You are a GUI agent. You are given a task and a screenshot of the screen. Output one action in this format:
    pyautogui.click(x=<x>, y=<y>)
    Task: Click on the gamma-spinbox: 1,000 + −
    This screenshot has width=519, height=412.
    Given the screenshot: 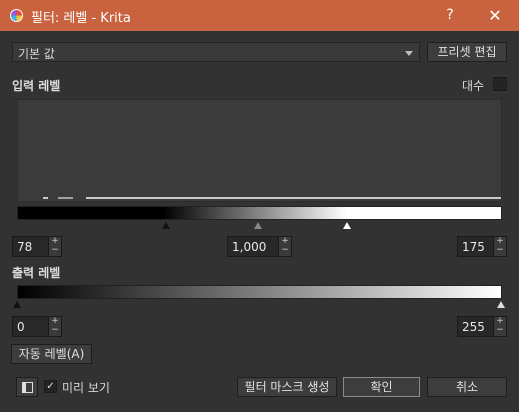 What is the action you would take?
    pyautogui.click(x=259, y=246)
    